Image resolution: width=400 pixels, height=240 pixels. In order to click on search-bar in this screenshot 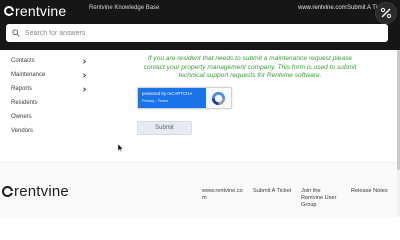, I will do `click(197, 33)`.